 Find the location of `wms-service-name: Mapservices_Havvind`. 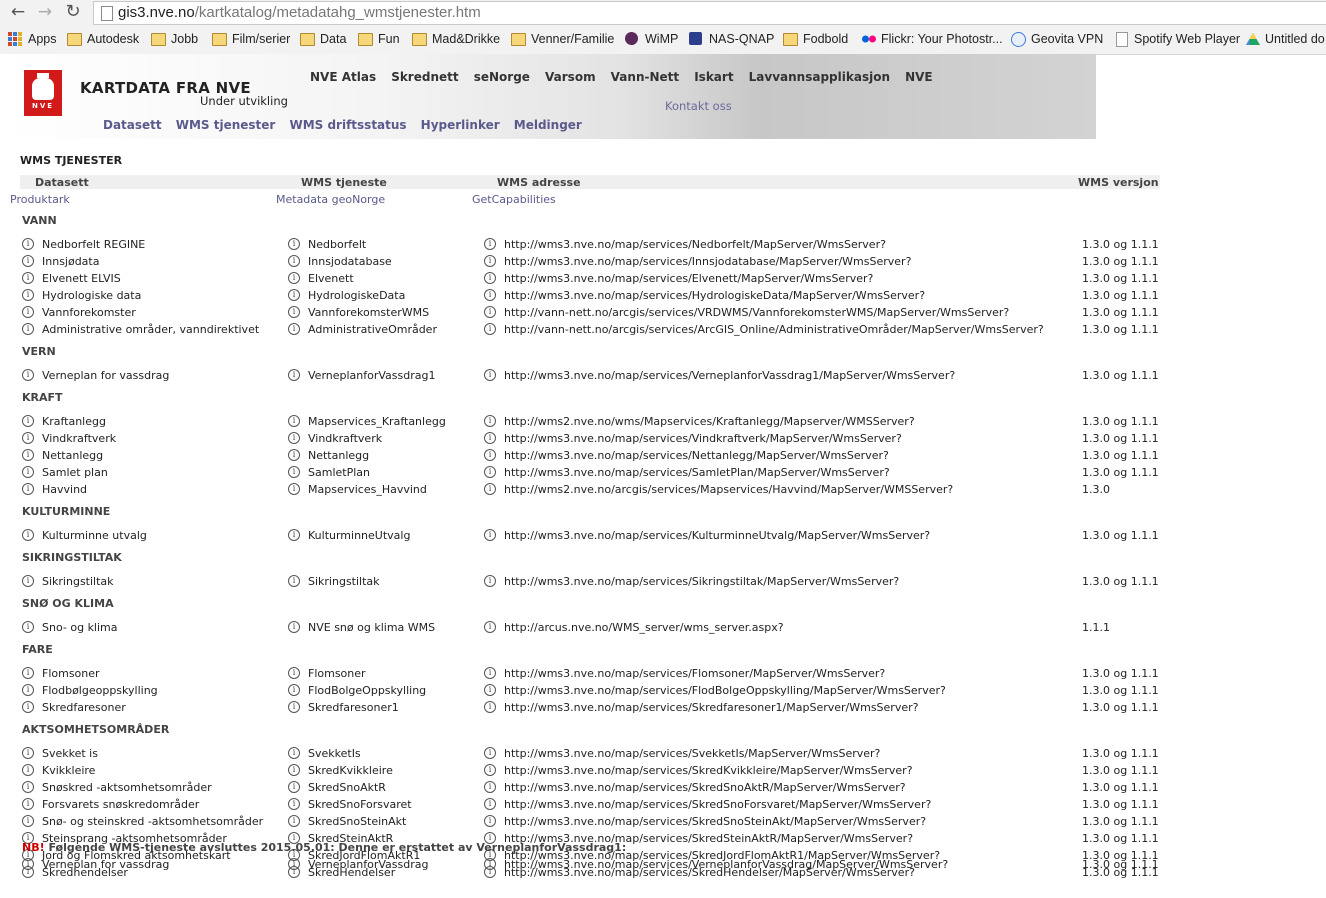

wms-service-name: Mapservices_Havvind is located at coordinates (367, 489).